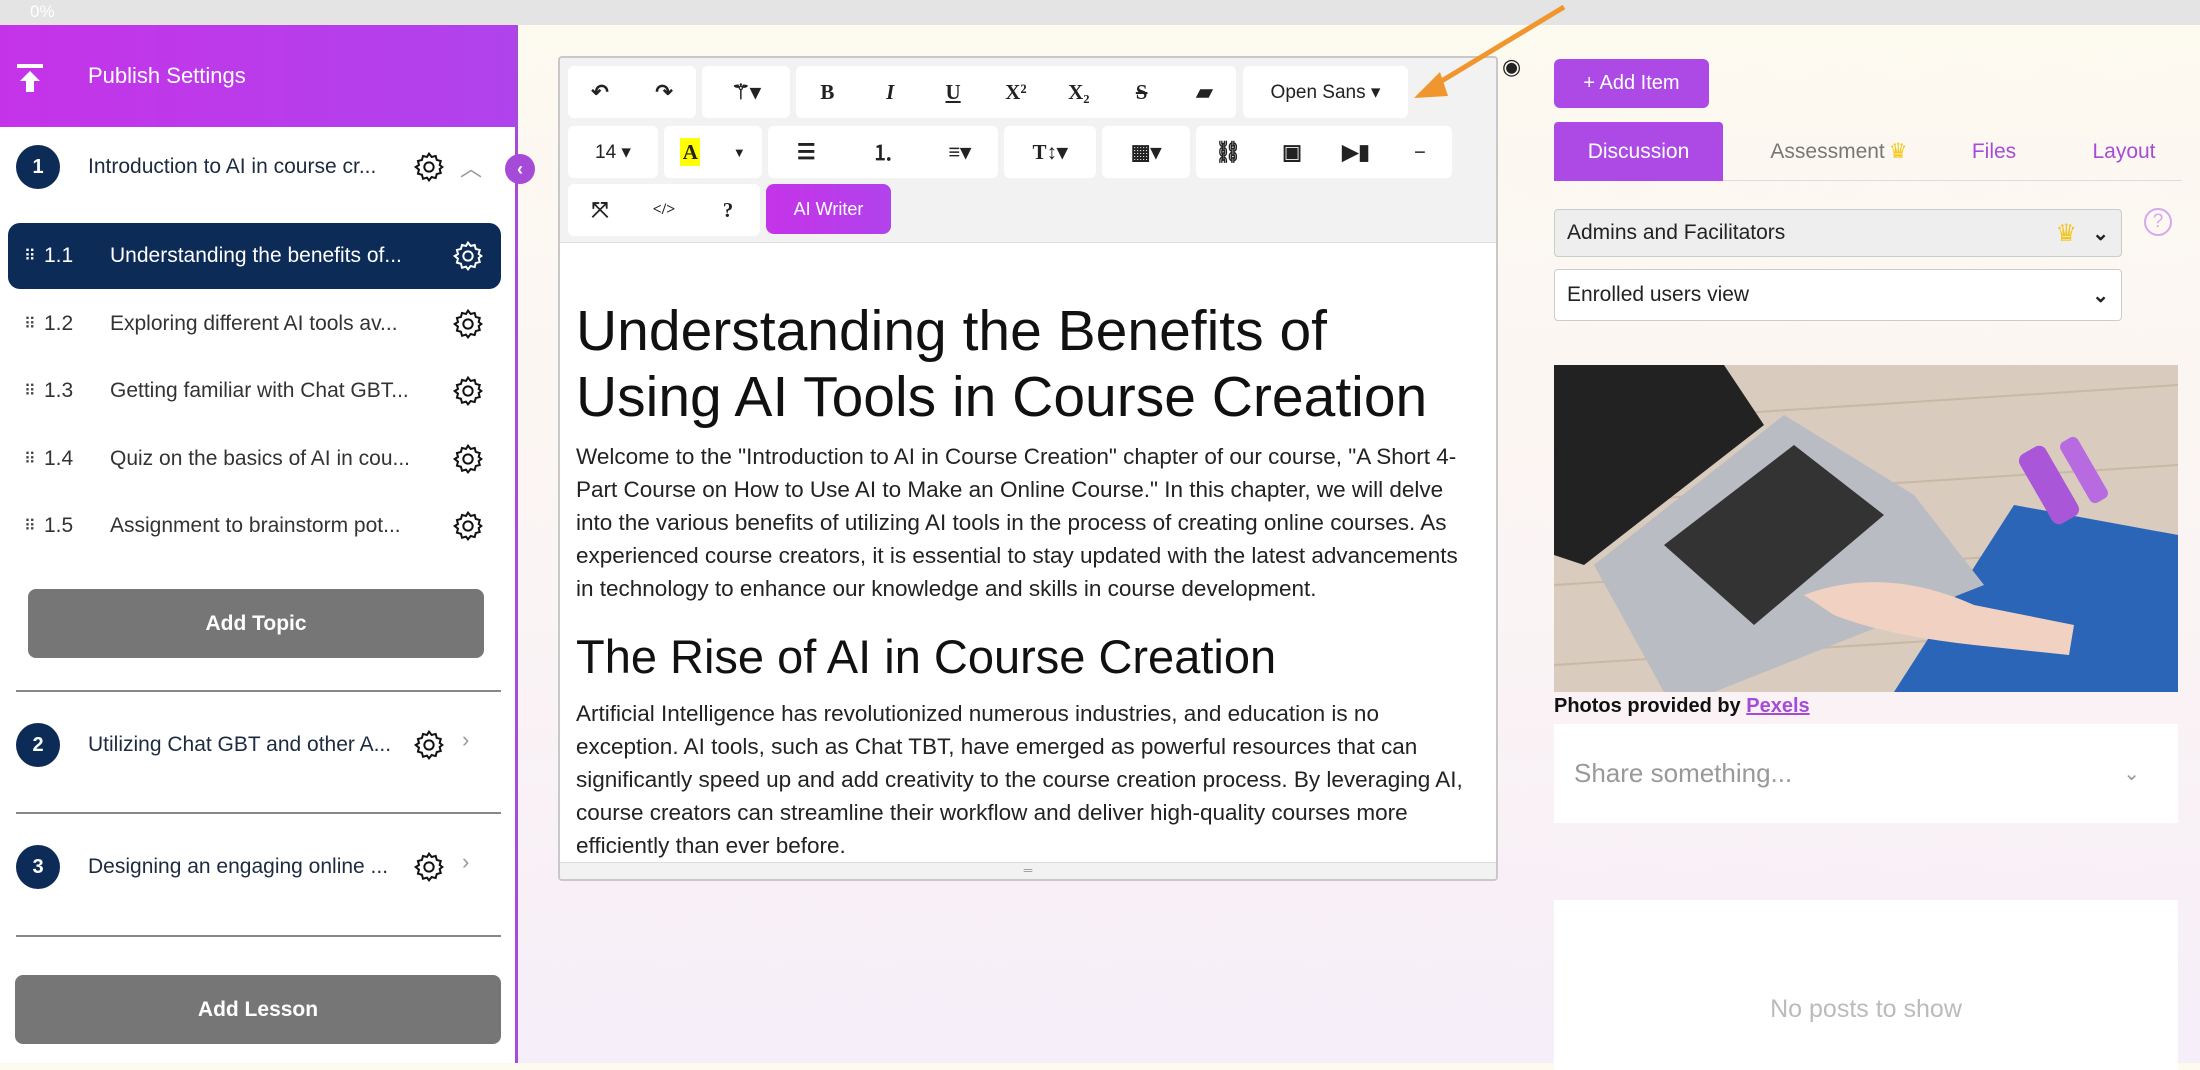 The width and height of the screenshot is (2200, 1070). What do you see at coordinates (739, 152) in the screenshot?
I see `caret-down-icon: ▼` at bounding box center [739, 152].